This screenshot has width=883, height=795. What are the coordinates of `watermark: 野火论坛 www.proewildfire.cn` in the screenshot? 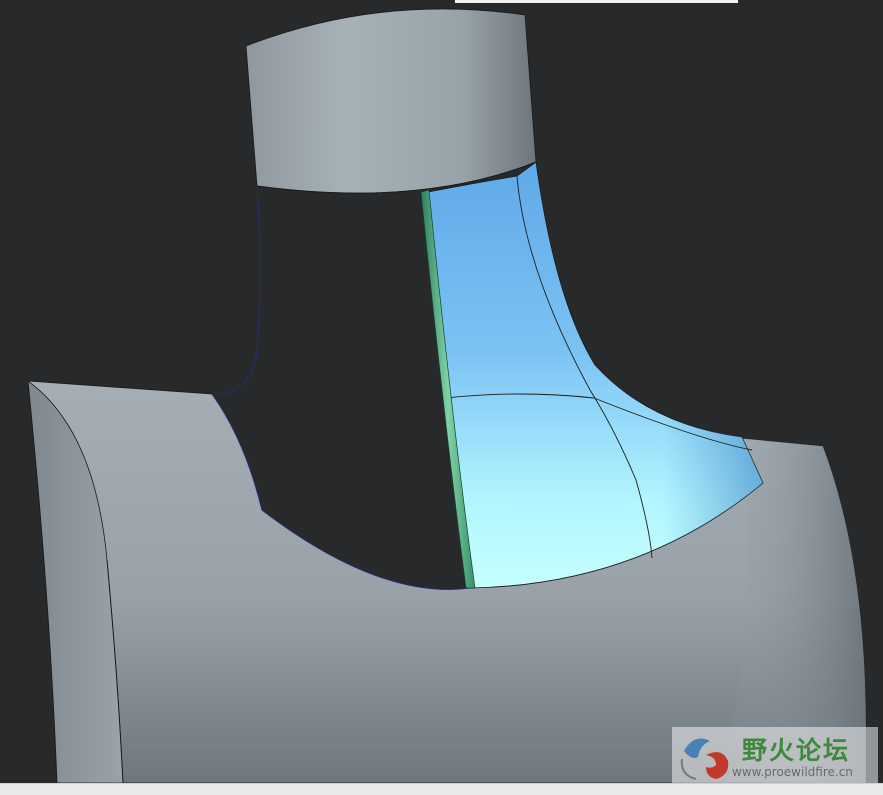 It's located at (775, 756).